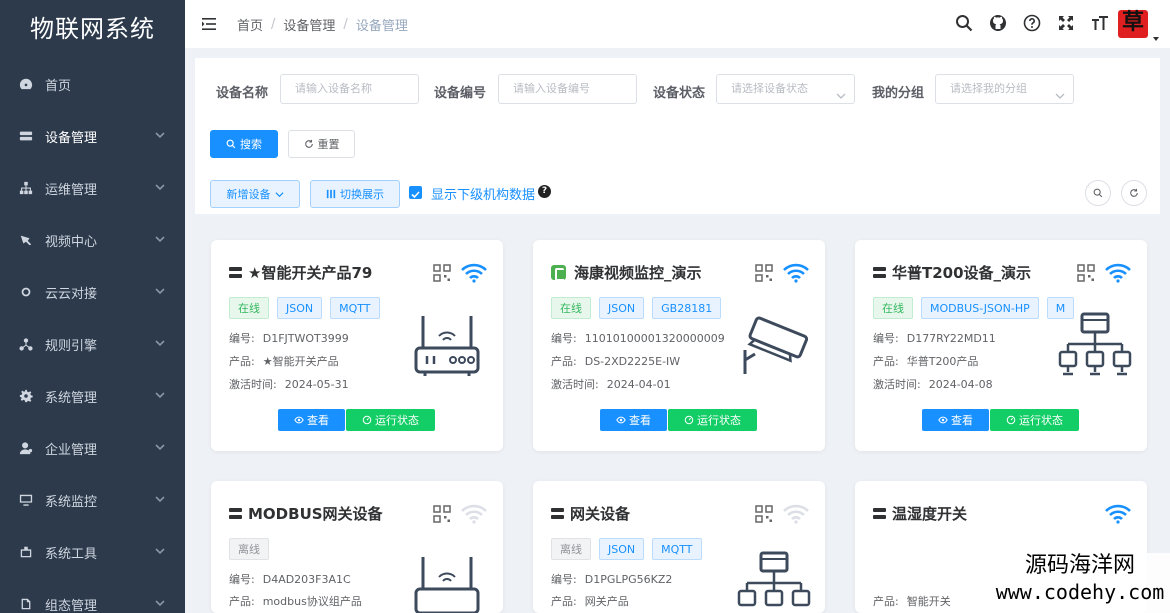 This screenshot has width=1170, height=613. I want to click on status-badge: 离线, so click(571, 549).